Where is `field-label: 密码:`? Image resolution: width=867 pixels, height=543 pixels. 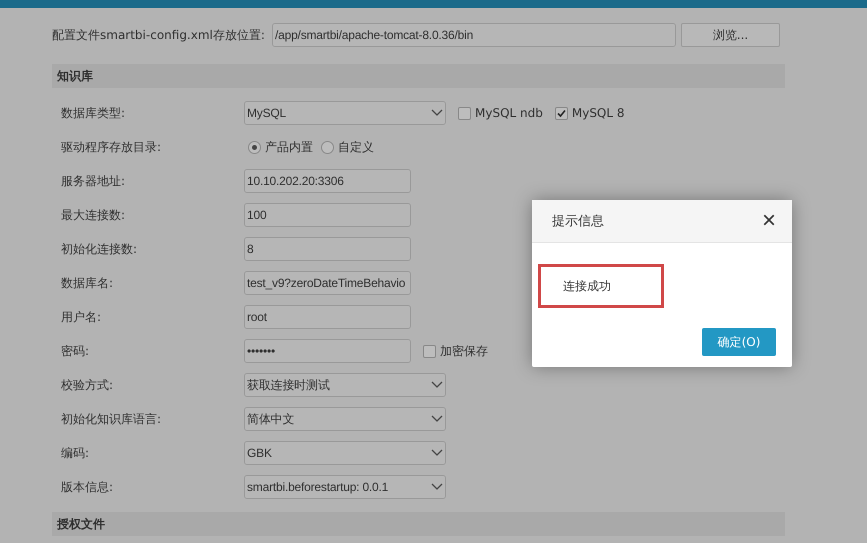 field-label: 密码: is located at coordinates (75, 351).